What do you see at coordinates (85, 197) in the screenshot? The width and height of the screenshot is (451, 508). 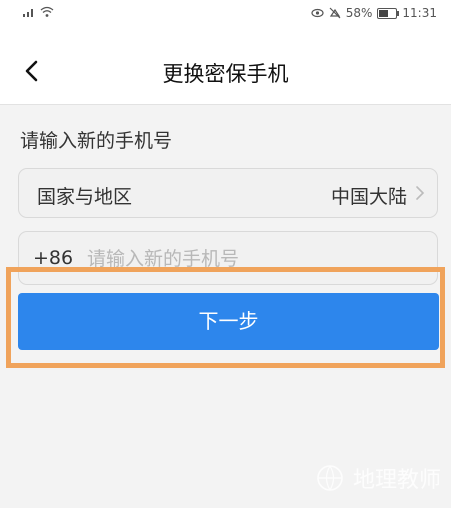 I see `region-label: 国家与地区` at bounding box center [85, 197].